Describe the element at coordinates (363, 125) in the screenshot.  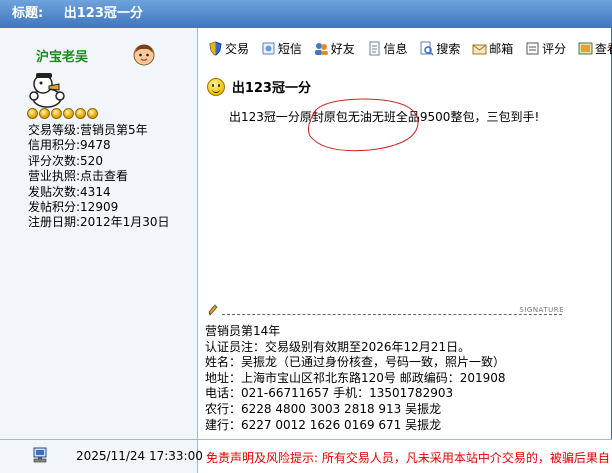
I see `annotation-circle` at that location.